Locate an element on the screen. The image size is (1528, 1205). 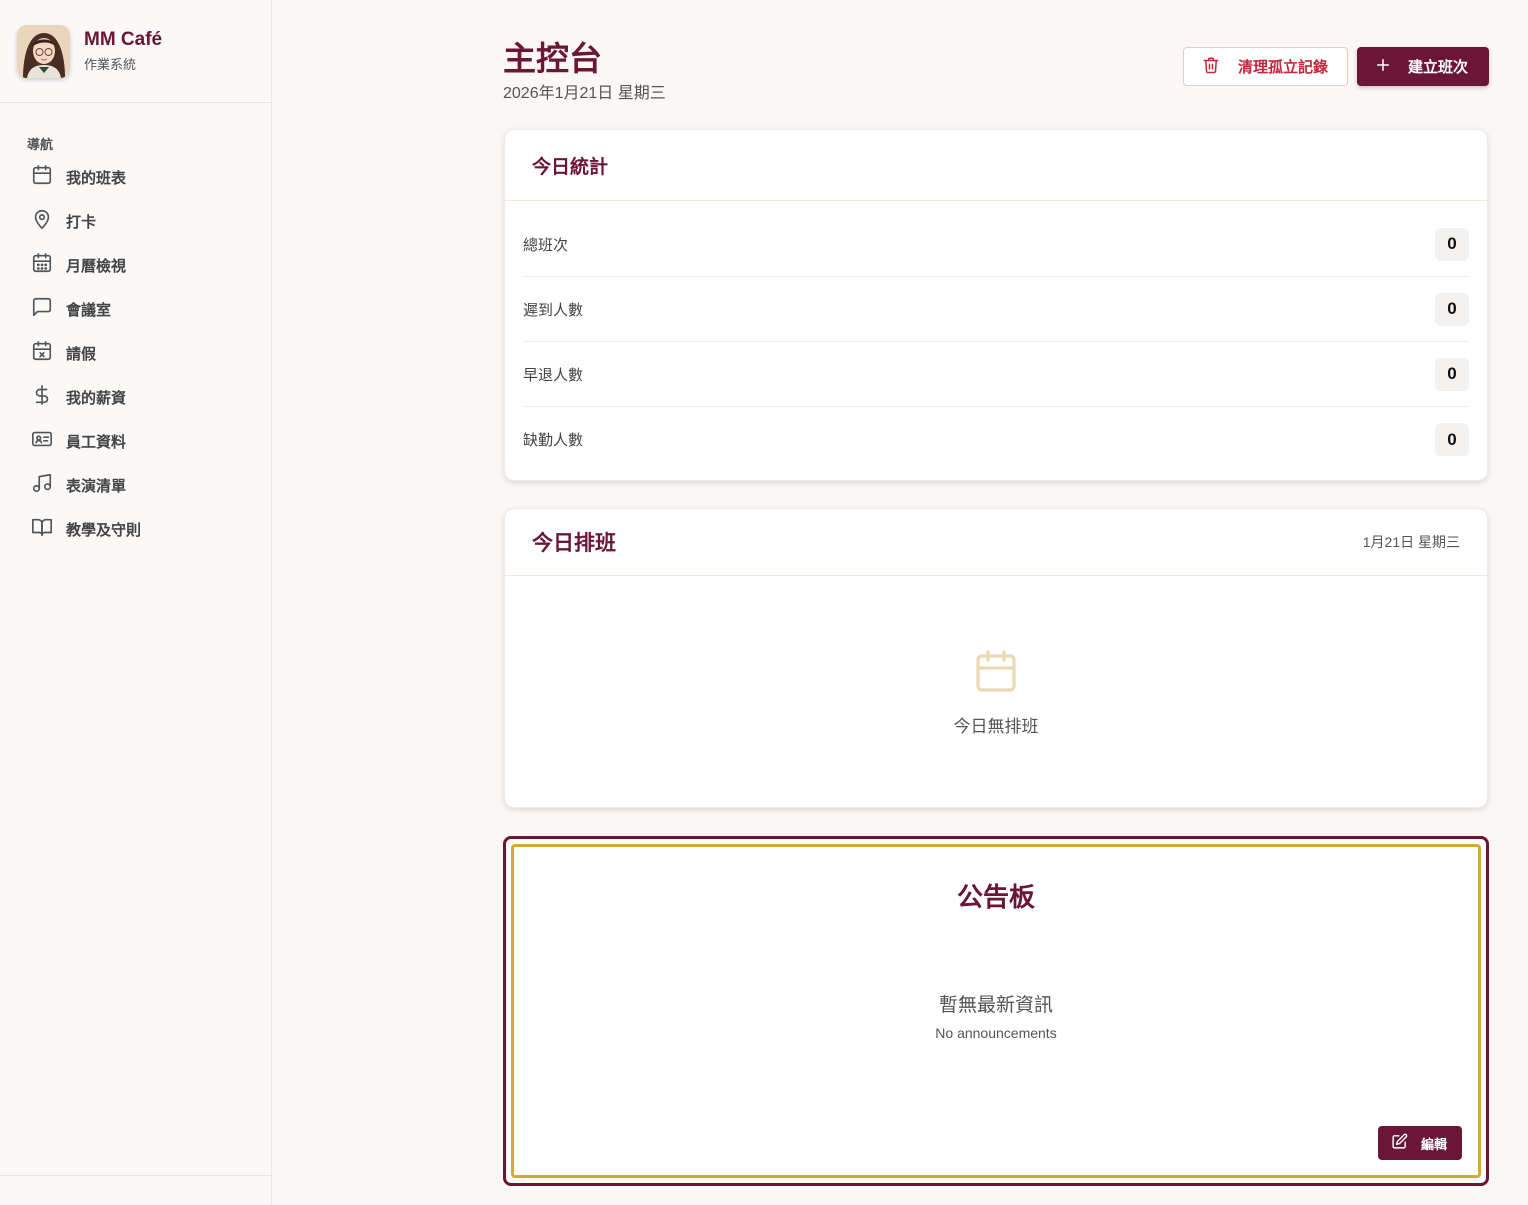
create-button-label: 建立班次 is located at coordinates (1438, 67).